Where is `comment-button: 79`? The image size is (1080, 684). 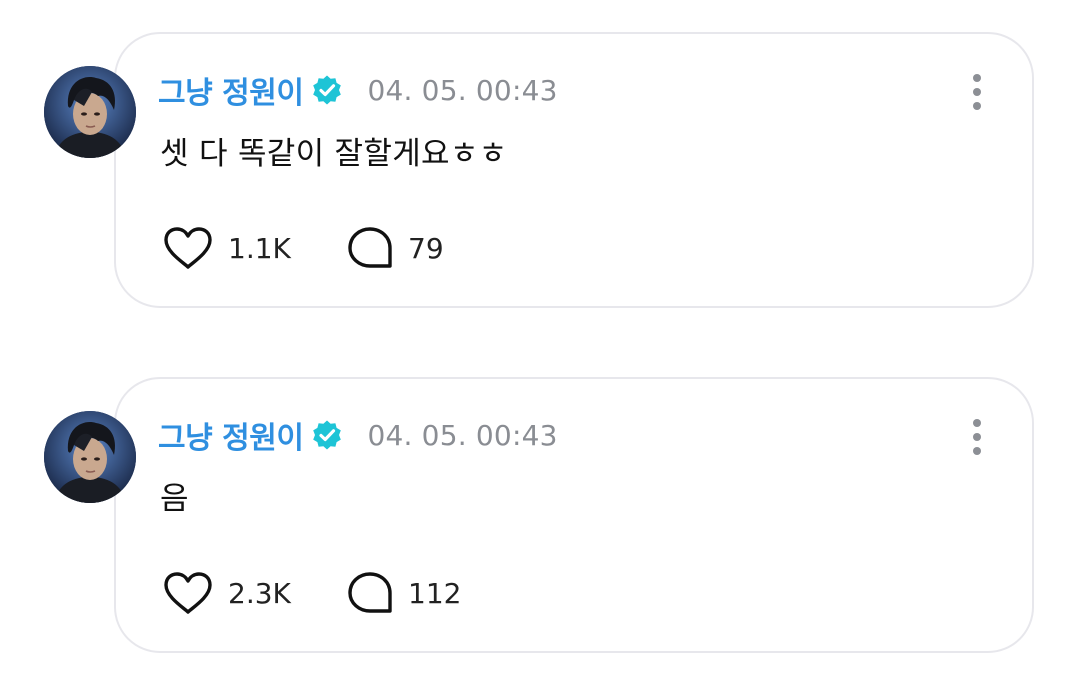 comment-button: 79 is located at coordinates (395, 248).